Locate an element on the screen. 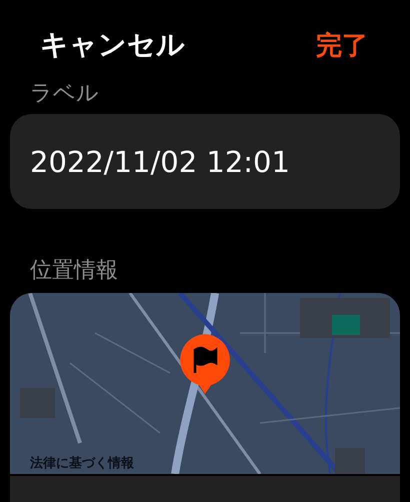 The width and height of the screenshot is (410, 502). section-title: ラベル is located at coordinates (64, 94).